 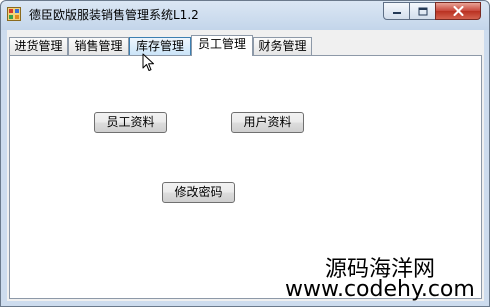 I want to click on window-title: 德臣欧版服装销售管理系统L1.2, so click(x=114, y=15).